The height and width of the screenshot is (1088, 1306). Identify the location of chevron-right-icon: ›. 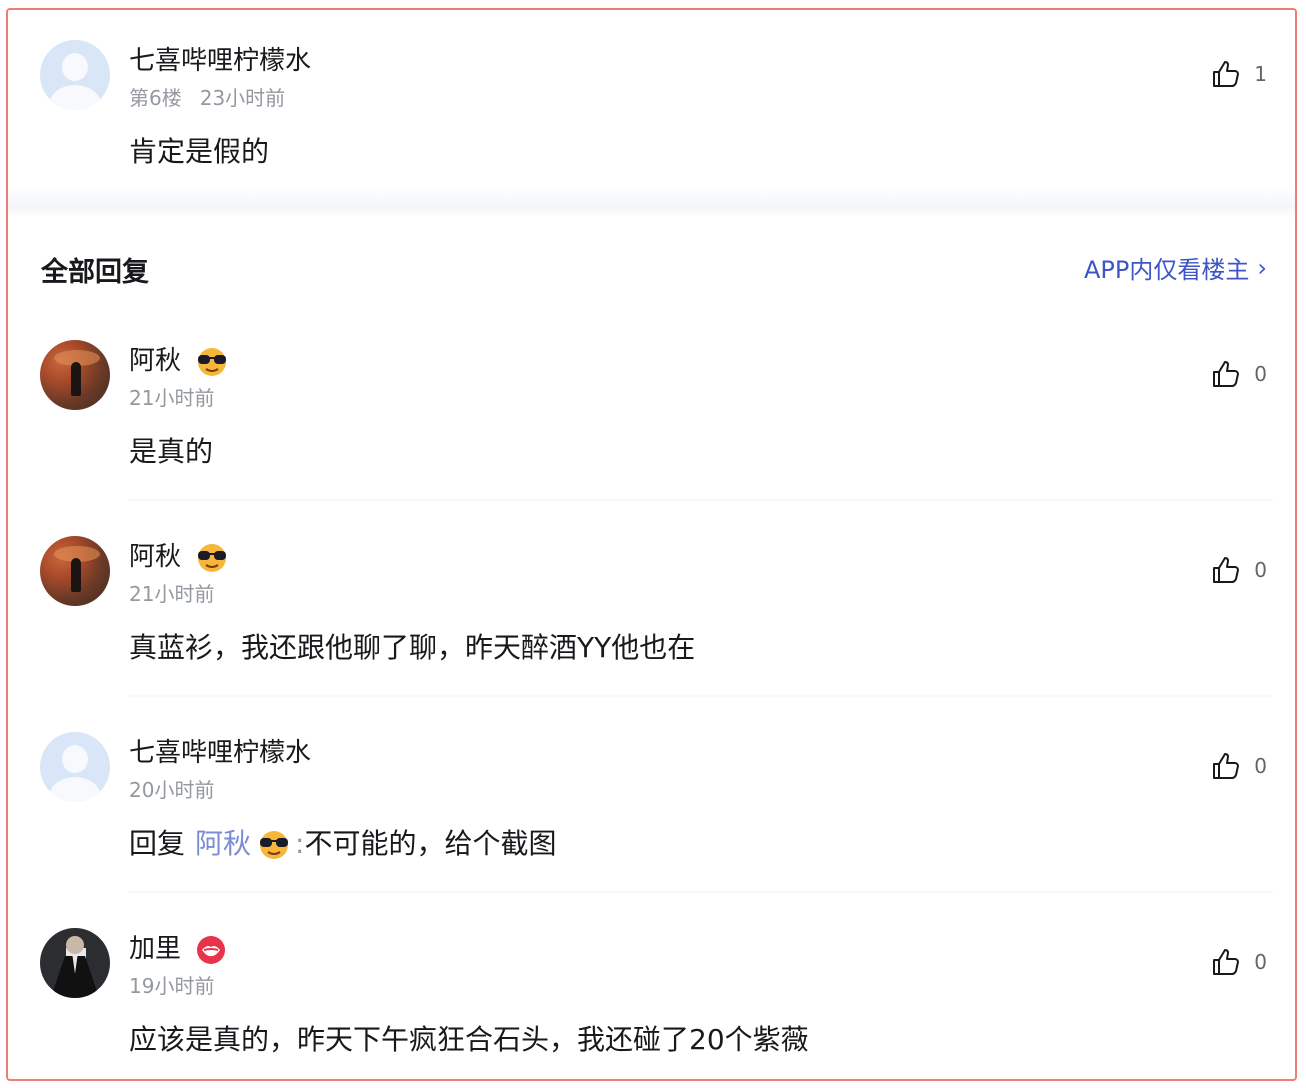
(1262, 267).